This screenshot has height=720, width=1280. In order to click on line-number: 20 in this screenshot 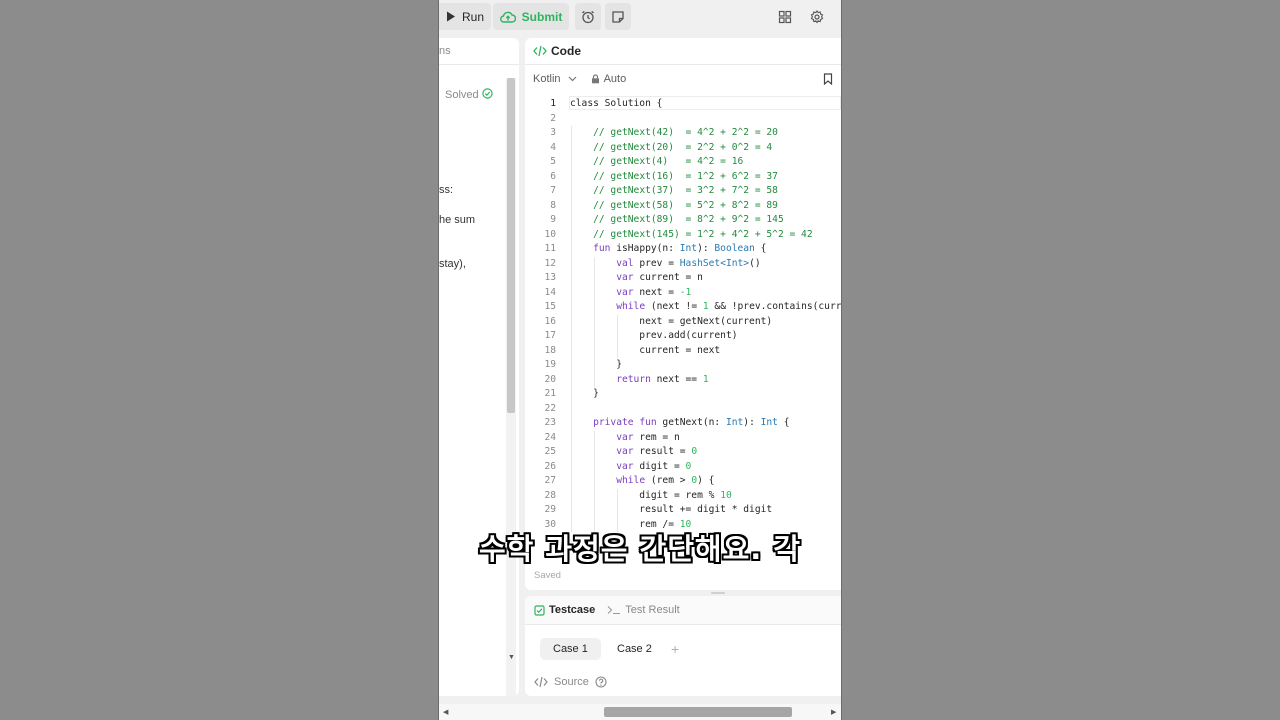, I will do `click(550, 379)`.